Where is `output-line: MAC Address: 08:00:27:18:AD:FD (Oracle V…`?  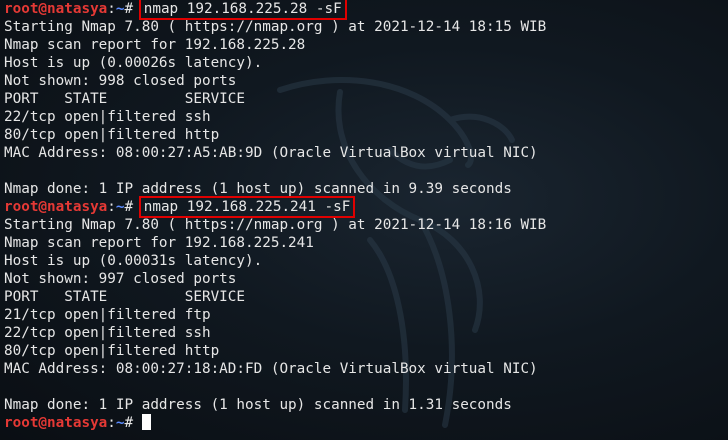
output-line: MAC Address: 08:00:27:18:AD:FD (Oracle V… is located at coordinates (271, 369).